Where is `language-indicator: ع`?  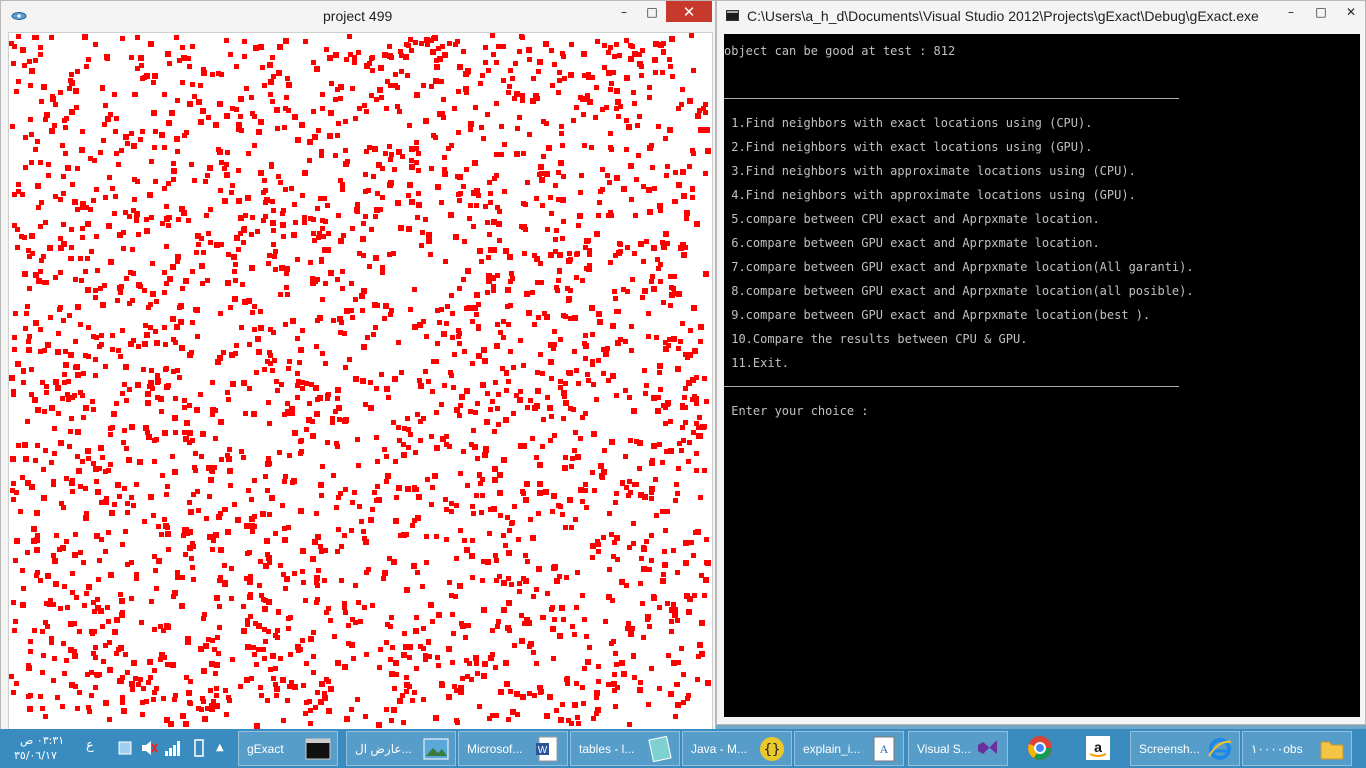 language-indicator: ع is located at coordinates (90, 748).